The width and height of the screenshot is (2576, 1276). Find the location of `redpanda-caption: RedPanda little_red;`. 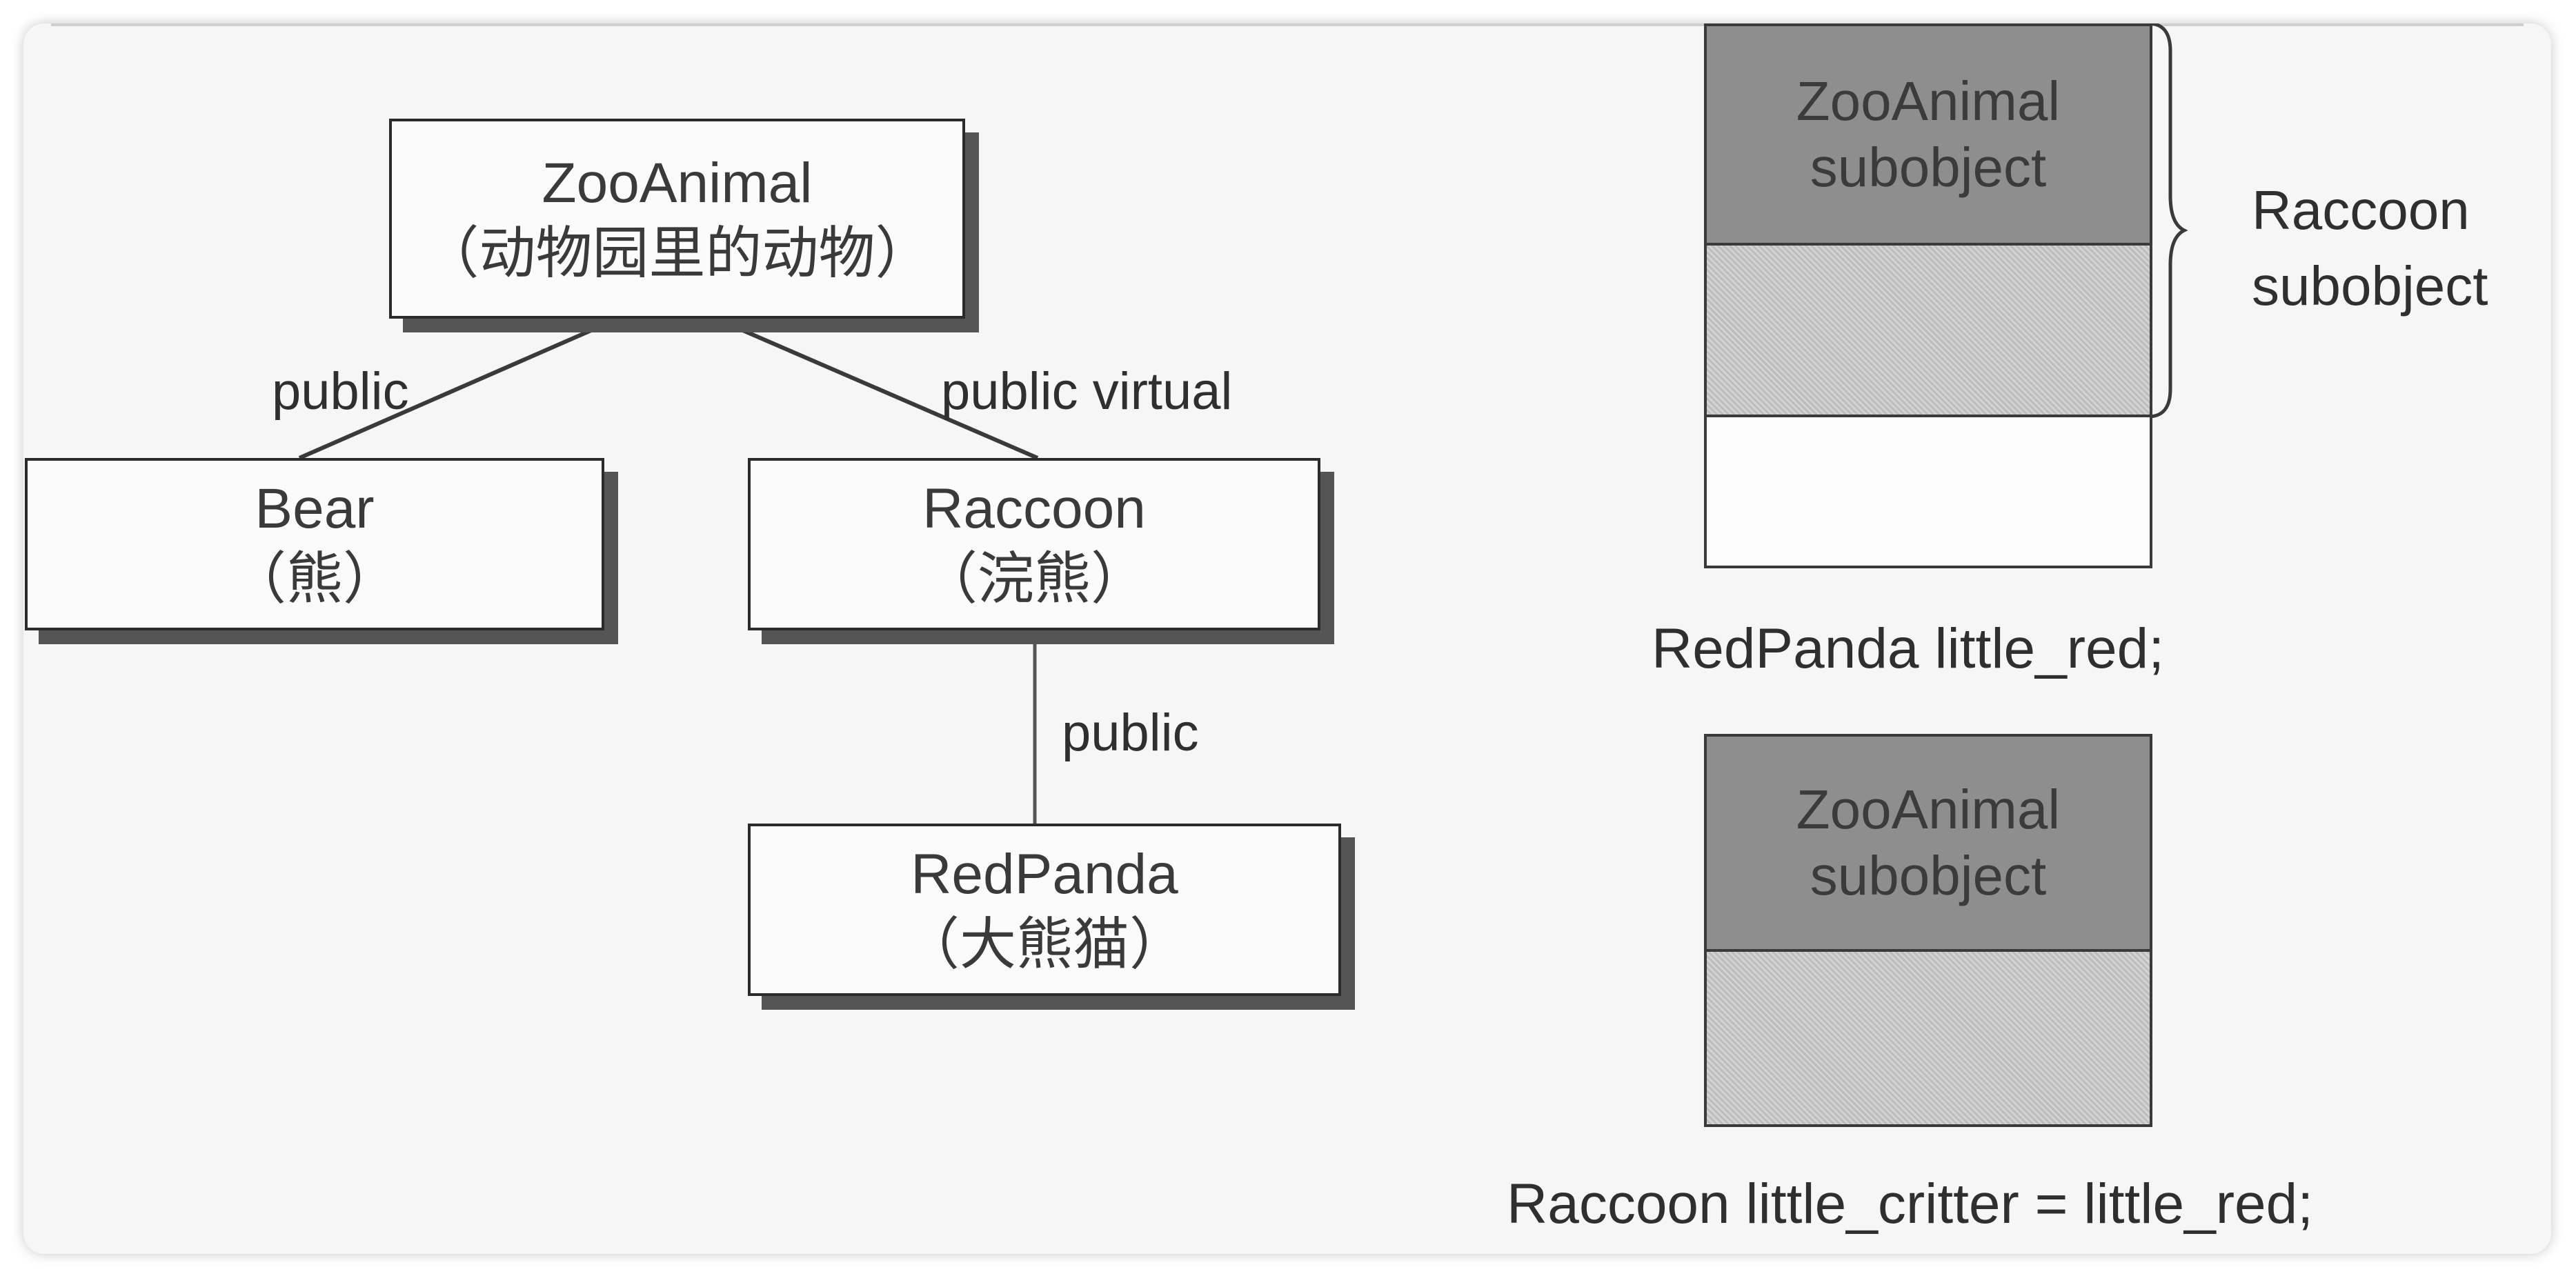

redpanda-caption: RedPanda little_red; is located at coordinates (1908, 648).